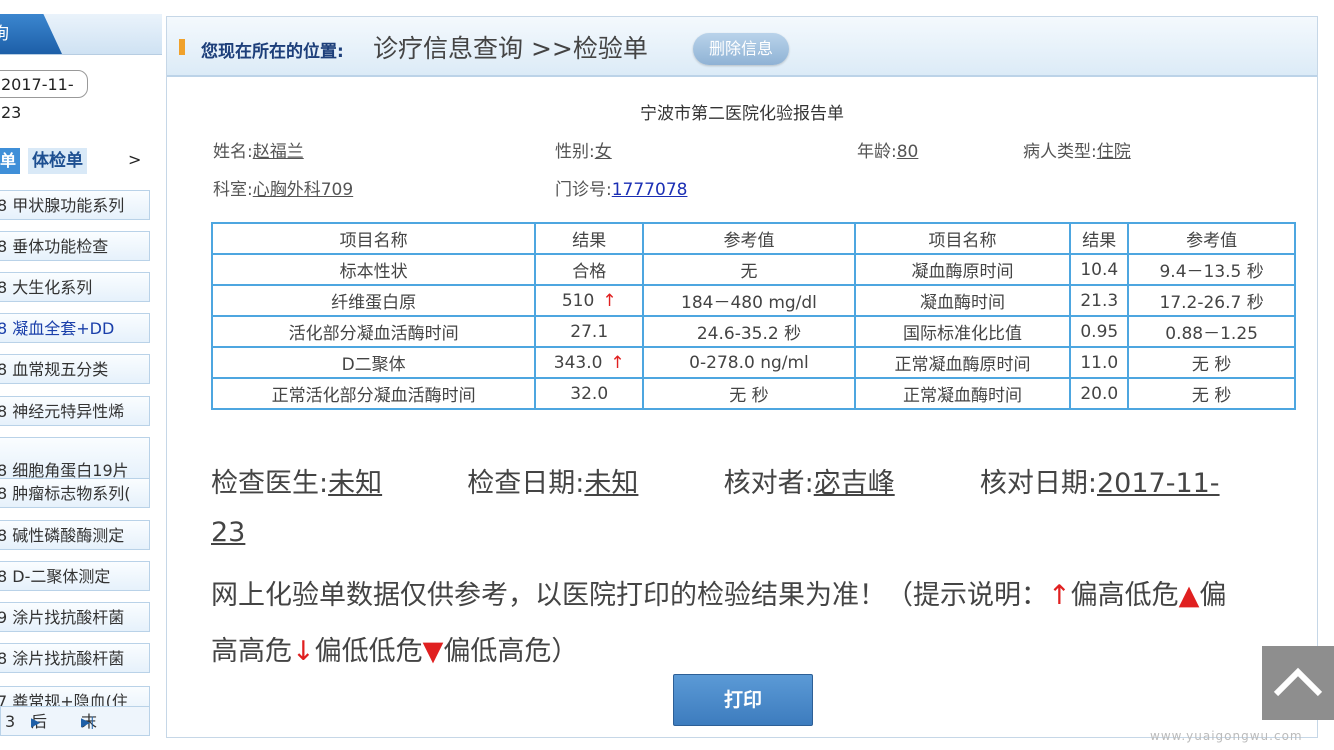  What do you see at coordinates (75, 287) in the screenshot?
I see `sidebar-list-item: 8 大生化系列` at bounding box center [75, 287].